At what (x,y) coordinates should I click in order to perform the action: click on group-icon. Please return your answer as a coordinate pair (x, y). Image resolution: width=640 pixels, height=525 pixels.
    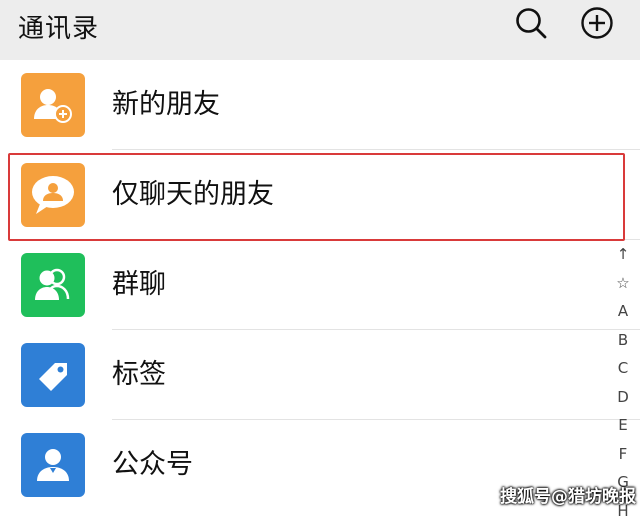
    Looking at the image, I should click on (53, 285).